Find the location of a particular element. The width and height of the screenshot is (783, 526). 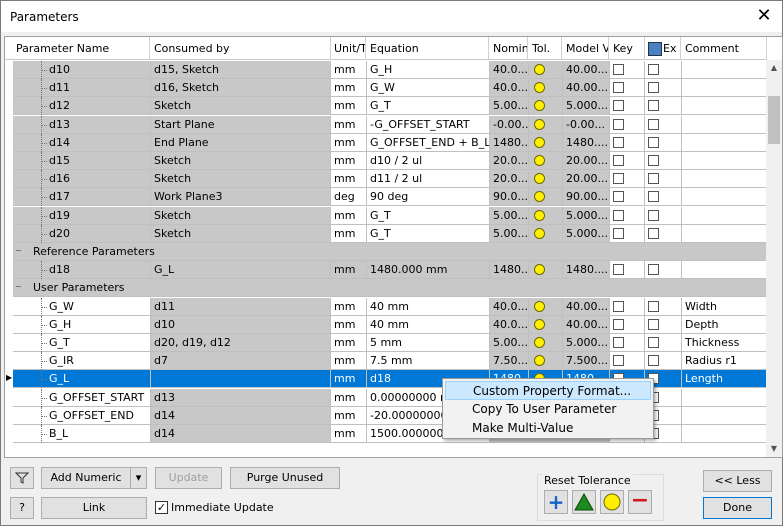

cell-eq: 90 deg is located at coordinates (428, 197).